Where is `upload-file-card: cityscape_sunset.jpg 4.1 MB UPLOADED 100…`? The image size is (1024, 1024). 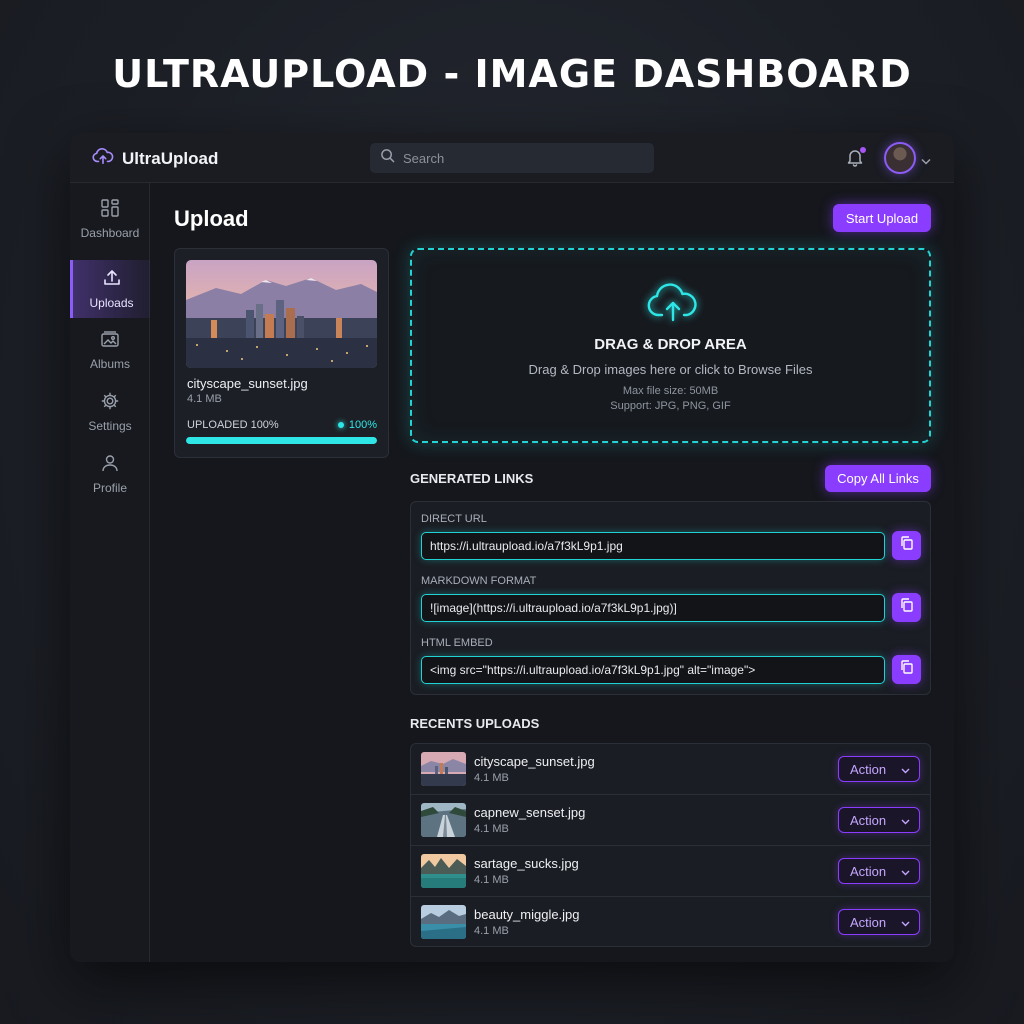
upload-file-card: cityscape_sunset.jpg 4.1 MB UPLOADED 100… is located at coordinates (281, 353).